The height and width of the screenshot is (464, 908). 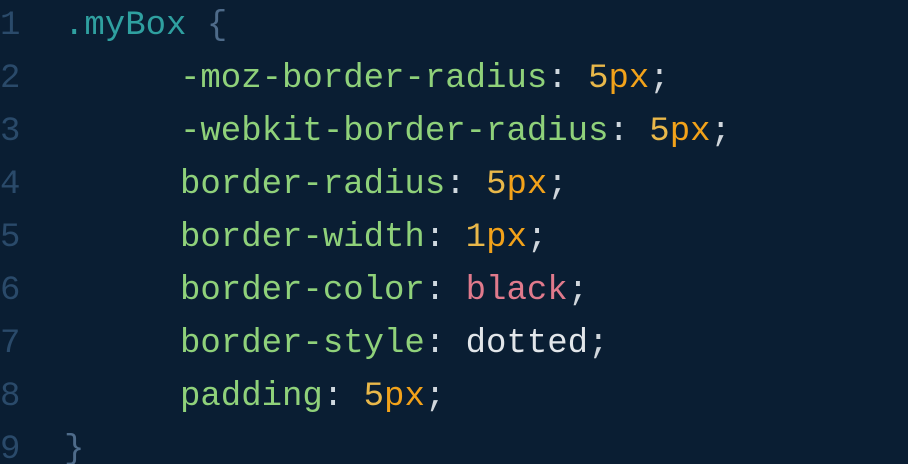 I want to click on code-line: 9}, so click(x=454, y=444).